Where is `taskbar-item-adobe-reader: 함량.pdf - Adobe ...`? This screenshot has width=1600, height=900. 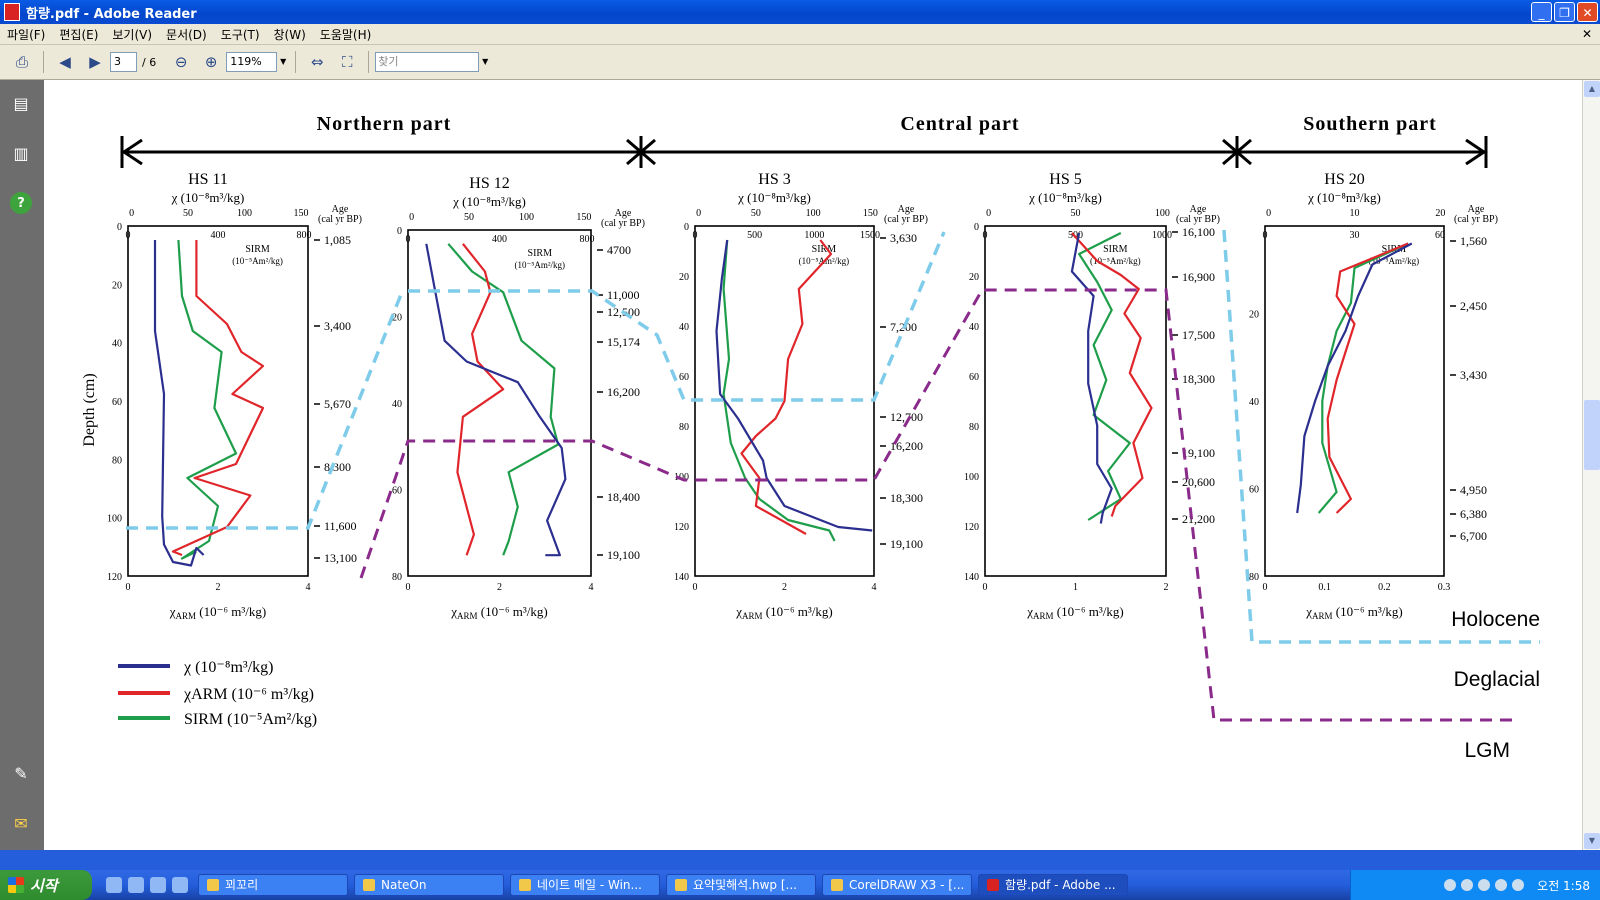 taskbar-item-adobe-reader: 함량.pdf - Adobe ... is located at coordinates (1053, 885).